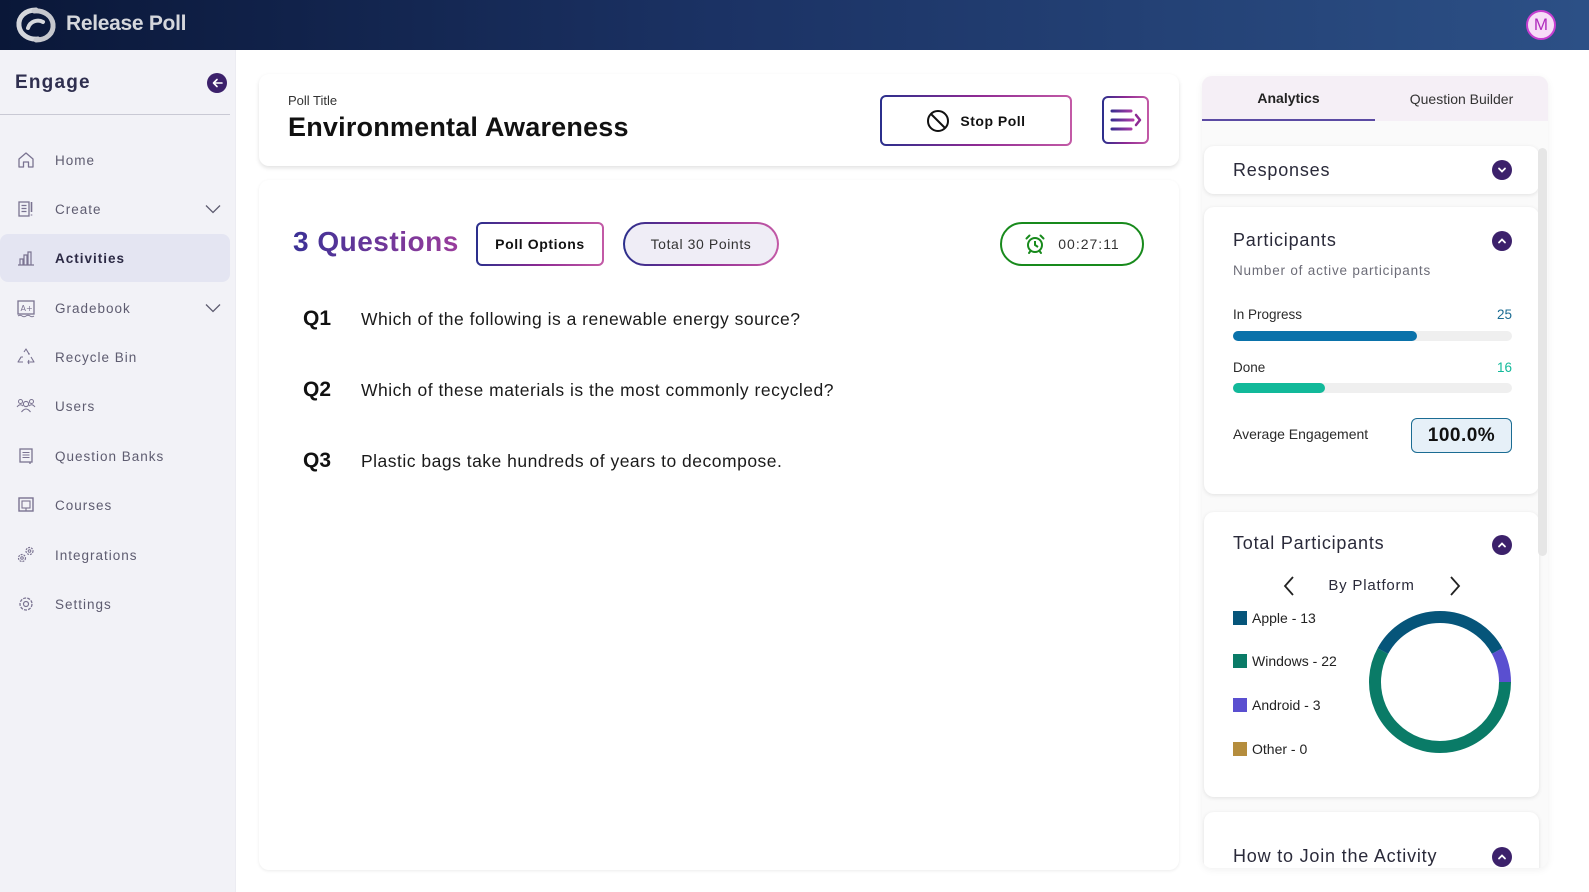  Describe the element at coordinates (26, 406) in the screenshot. I see `users-icon` at that location.